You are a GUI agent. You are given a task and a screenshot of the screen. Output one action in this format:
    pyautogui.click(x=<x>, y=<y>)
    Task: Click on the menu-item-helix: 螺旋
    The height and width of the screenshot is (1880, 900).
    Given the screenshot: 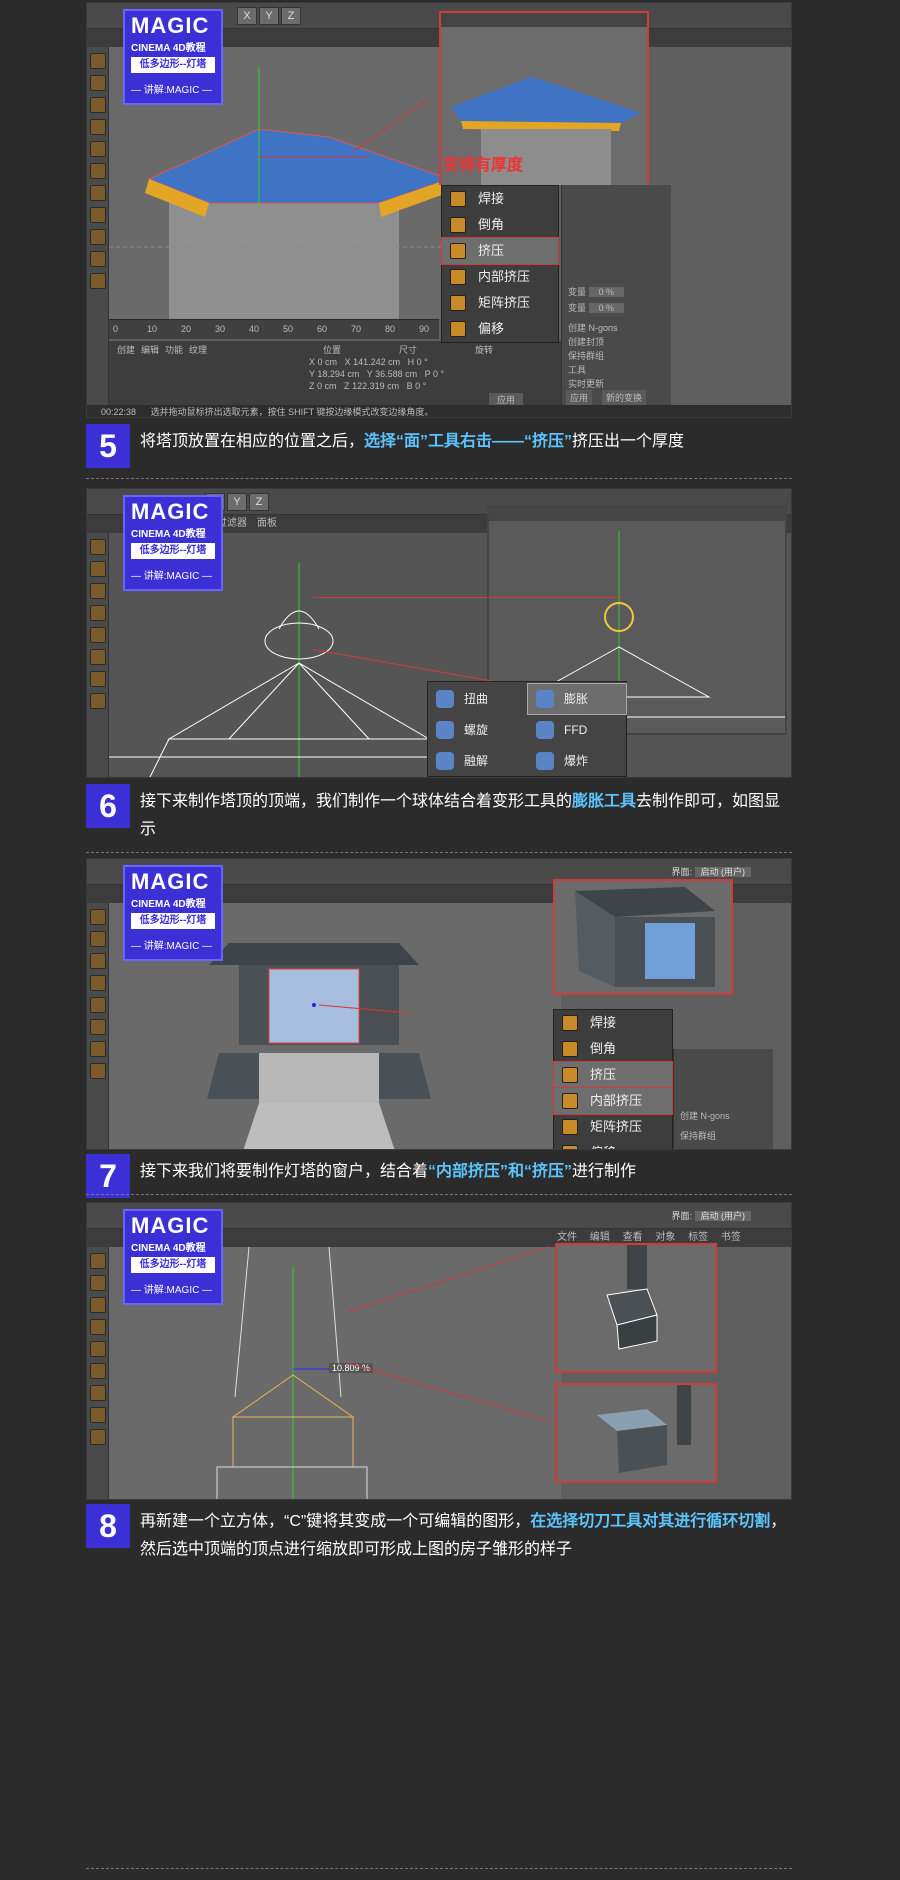 What is the action you would take?
    pyautogui.click(x=477, y=730)
    